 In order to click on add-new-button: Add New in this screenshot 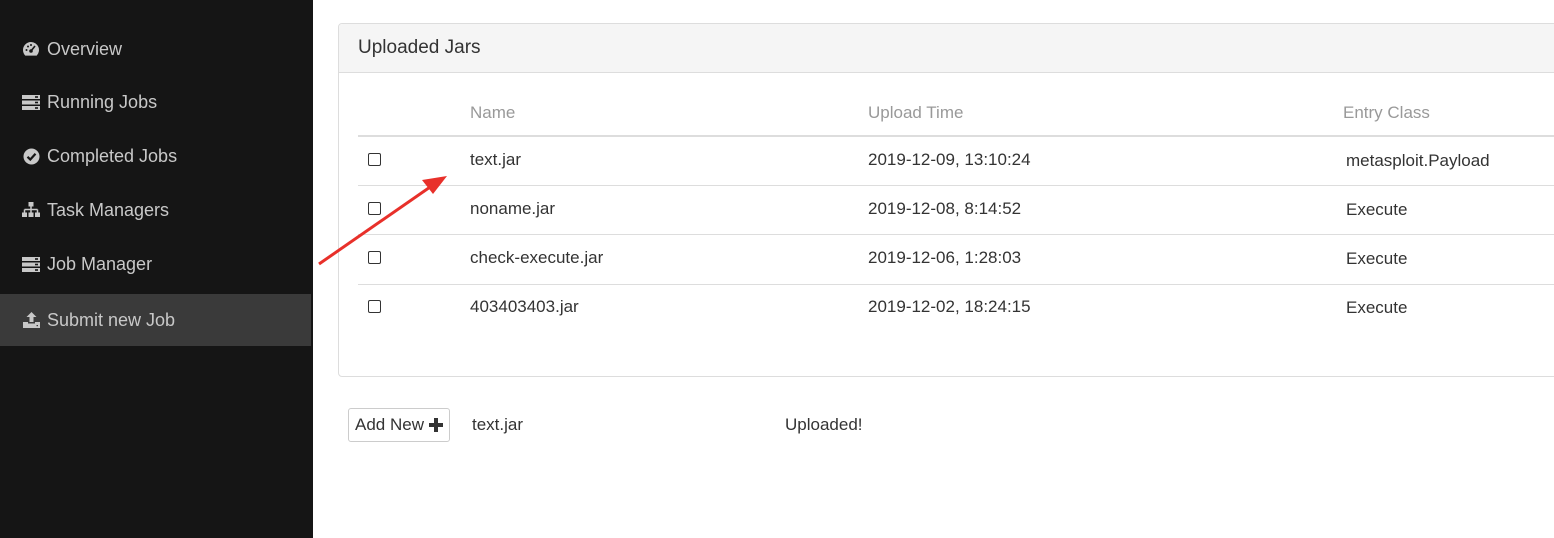, I will do `click(399, 425)`.